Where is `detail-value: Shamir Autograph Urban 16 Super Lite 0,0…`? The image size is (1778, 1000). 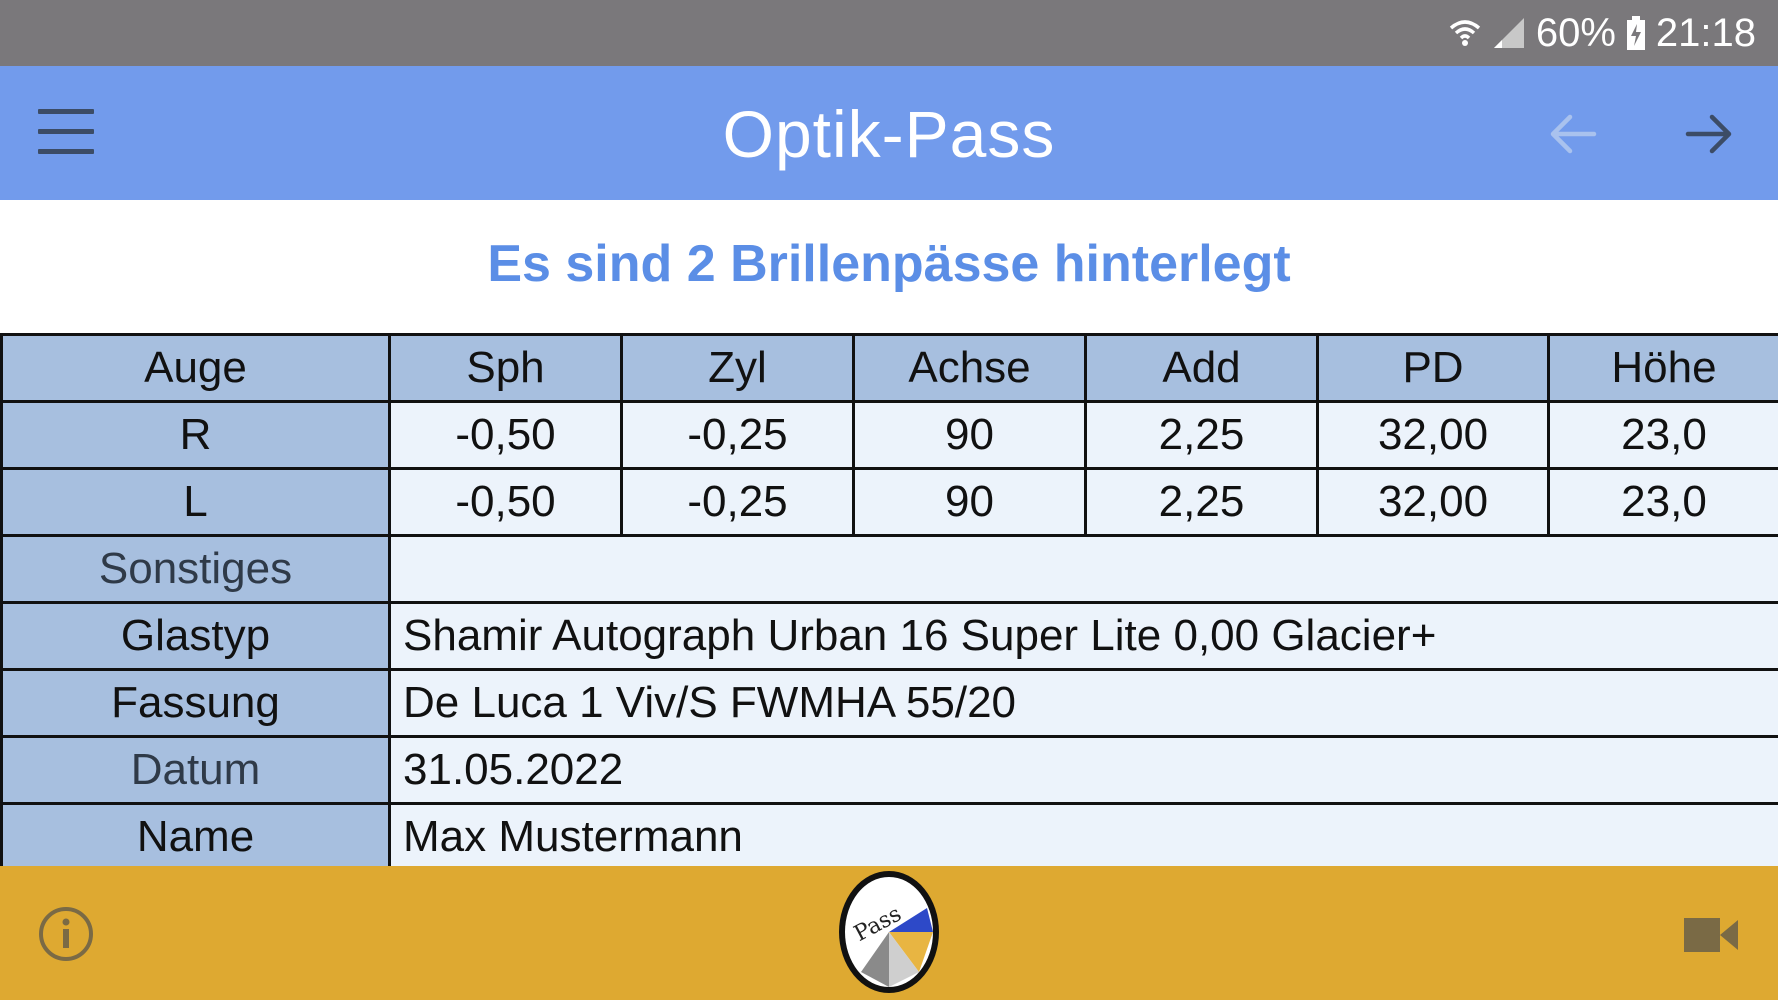 detail-value: Shamir Autograph Urban 16 Super Lite 0,0… is located at coordinates (1083, 636).